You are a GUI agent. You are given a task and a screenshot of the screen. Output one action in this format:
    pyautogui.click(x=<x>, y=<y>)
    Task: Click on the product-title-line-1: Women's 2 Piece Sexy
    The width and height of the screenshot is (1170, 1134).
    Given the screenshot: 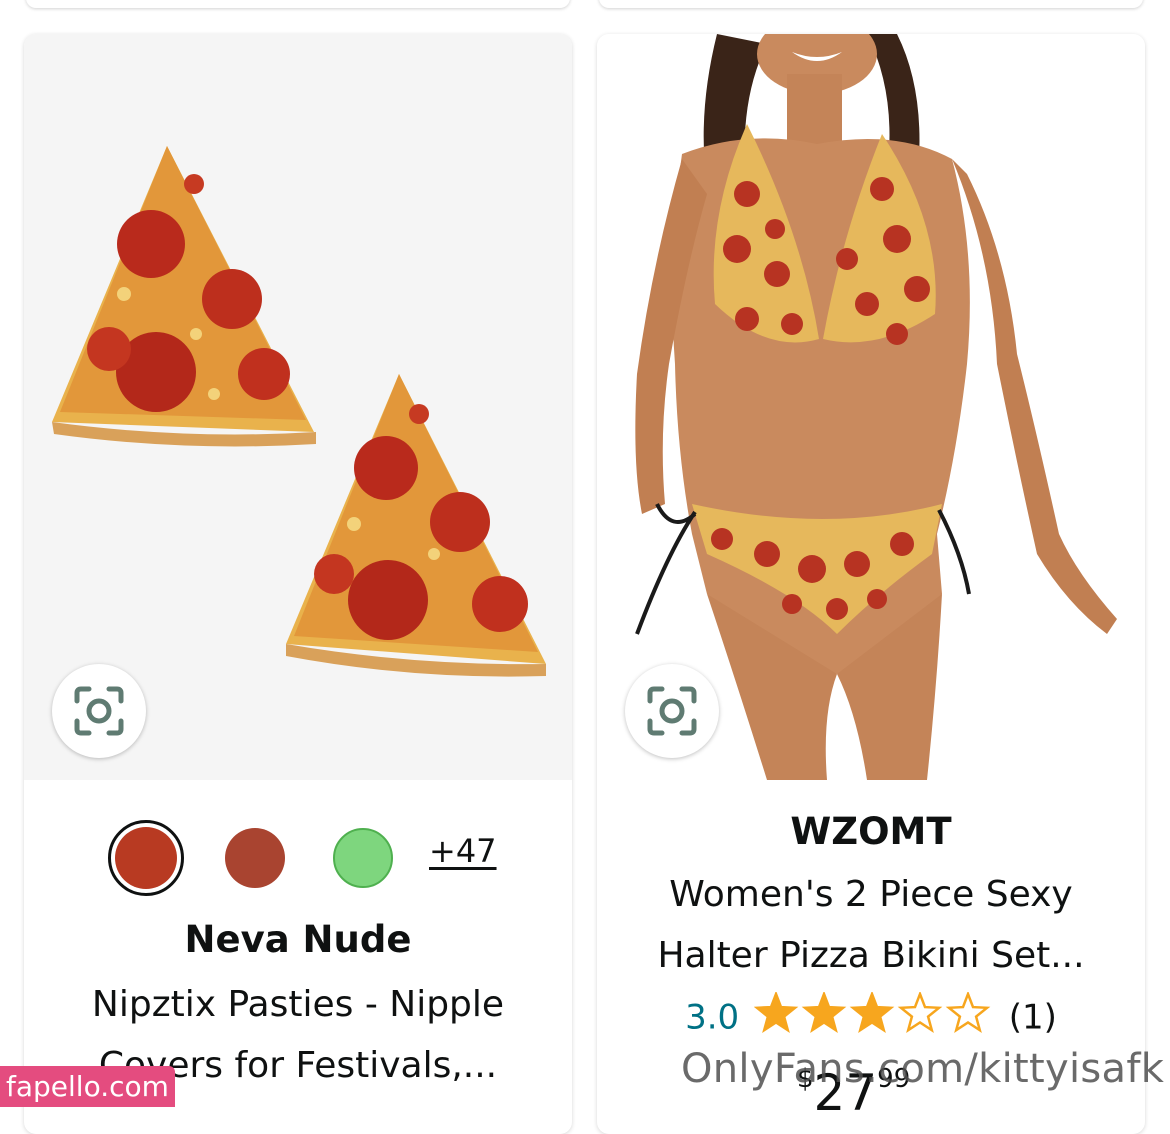 What is the action you would take?
    pyautogui.click(x=871, y=895)
    